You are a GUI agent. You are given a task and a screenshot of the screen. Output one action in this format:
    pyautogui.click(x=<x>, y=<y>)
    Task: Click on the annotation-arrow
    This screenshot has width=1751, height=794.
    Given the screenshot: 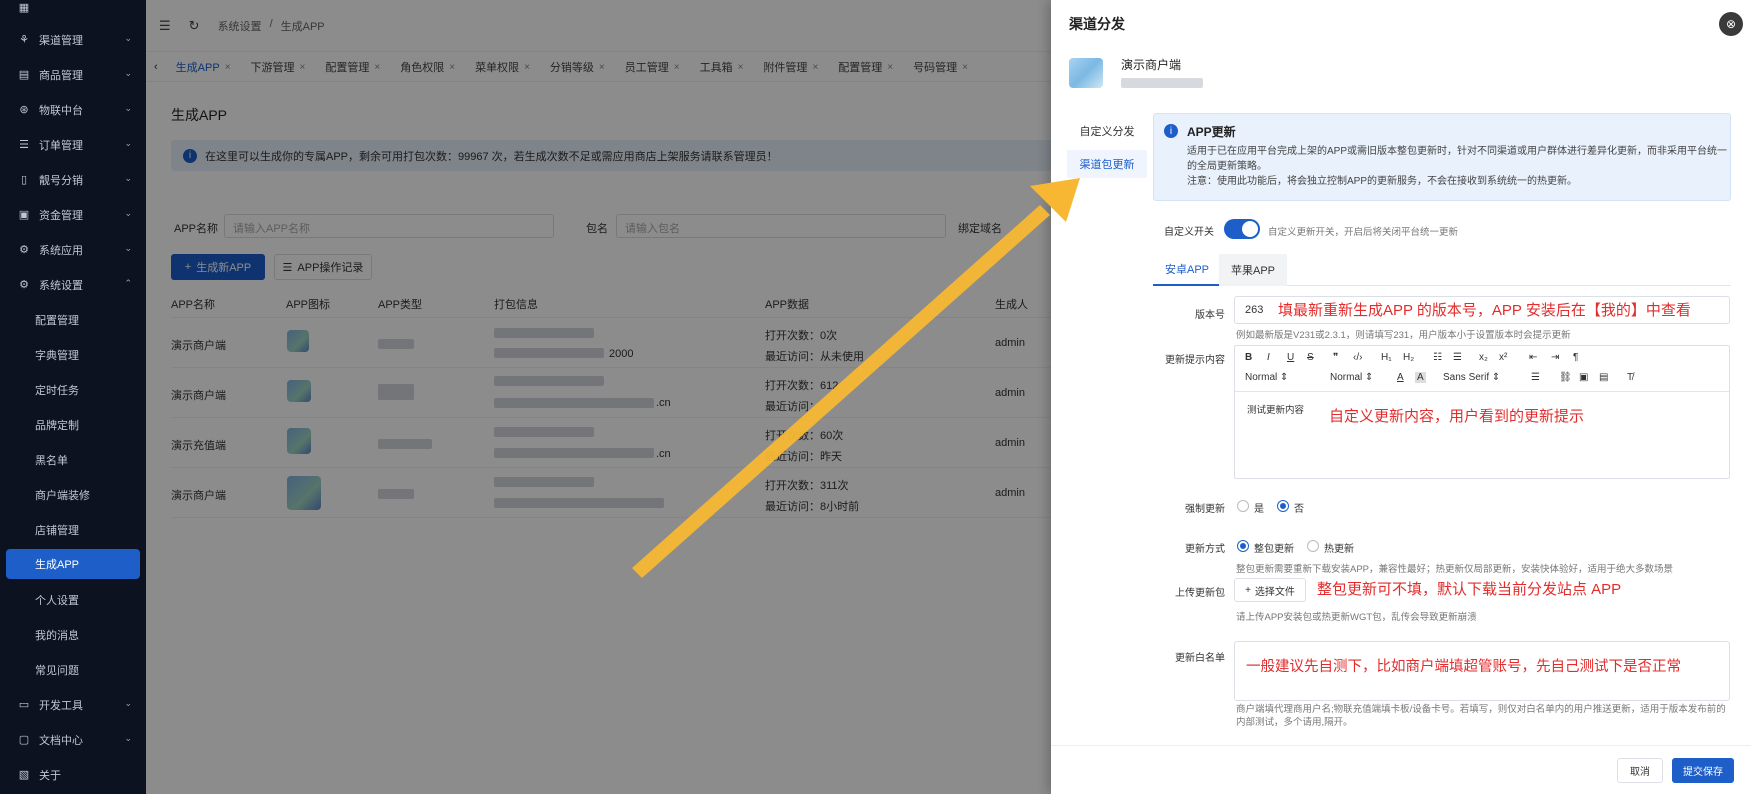 What is the action you would take?
    pyautogui.click(x=856, y=378)
    